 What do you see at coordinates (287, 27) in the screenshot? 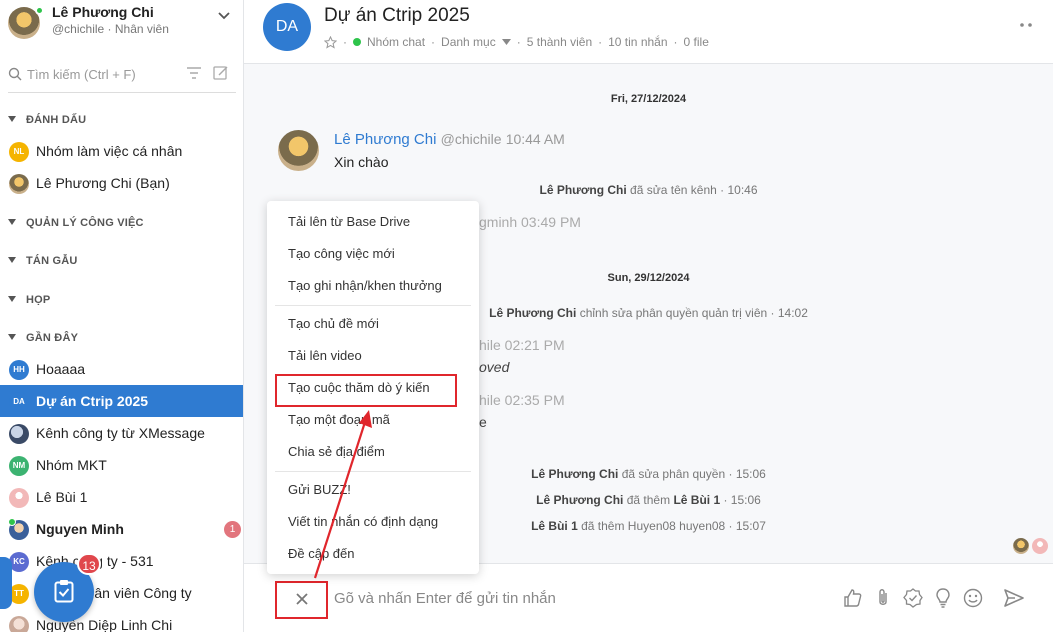
I see `channel-avatar: DA` at bounding box center [287, 27].